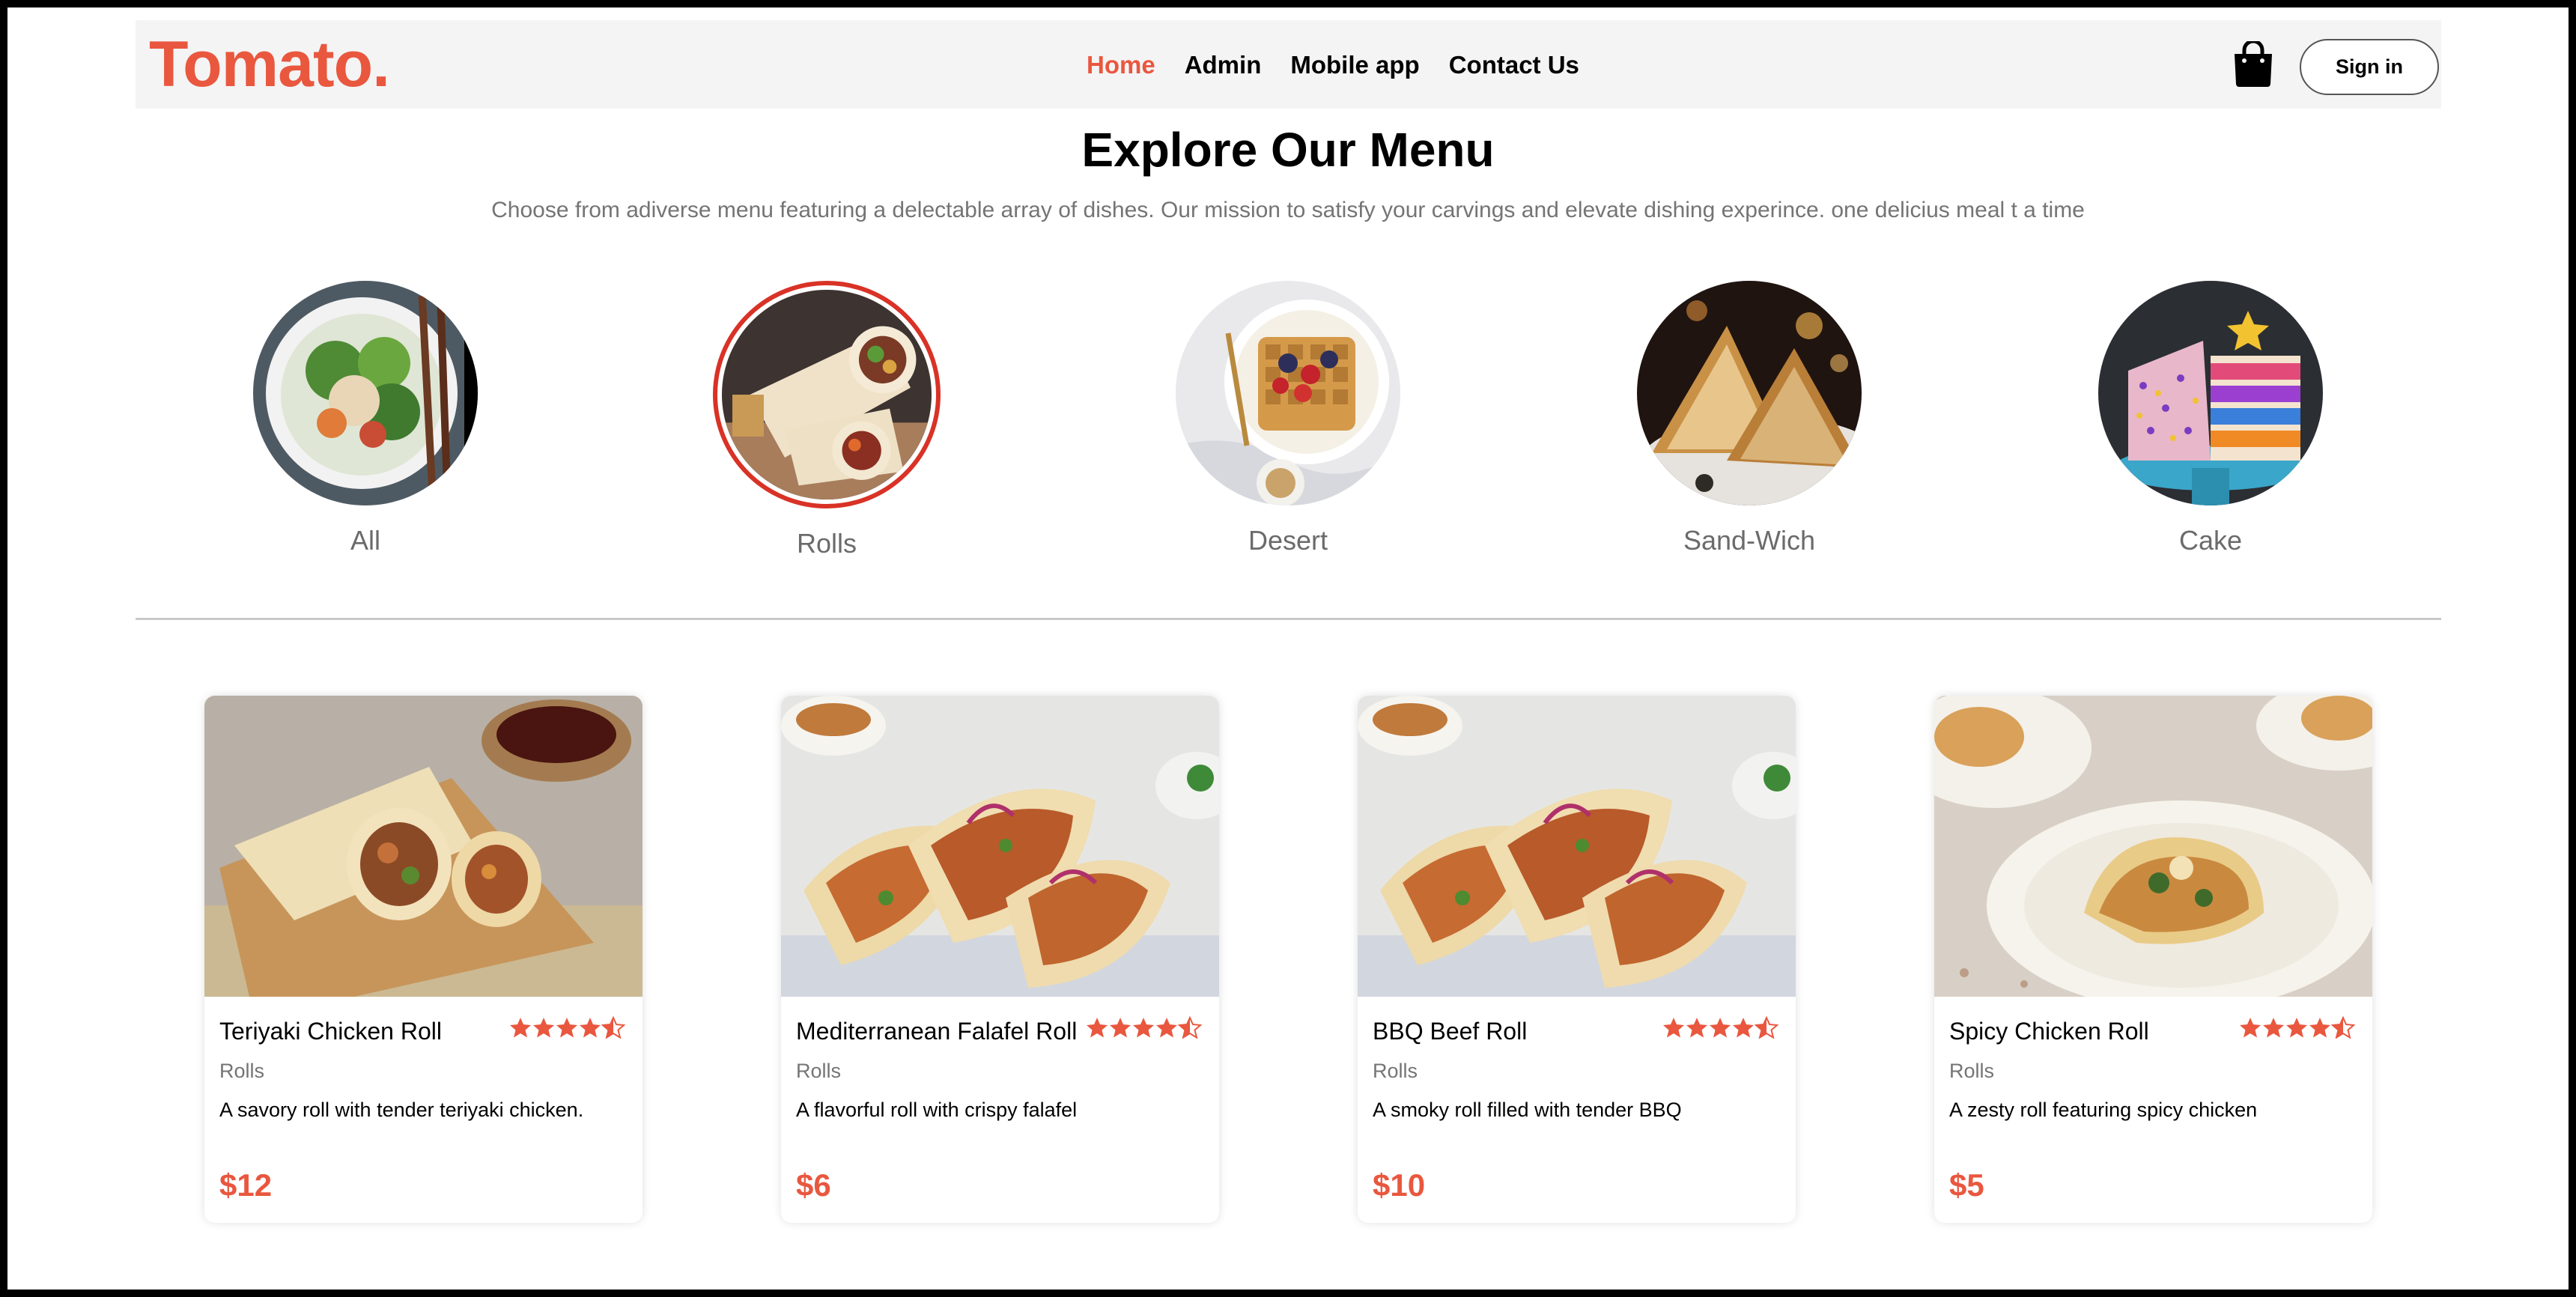  Describe the element at coordinates (1121, 65) in the screenshot. I see `nav-item-home: Home` at that location.